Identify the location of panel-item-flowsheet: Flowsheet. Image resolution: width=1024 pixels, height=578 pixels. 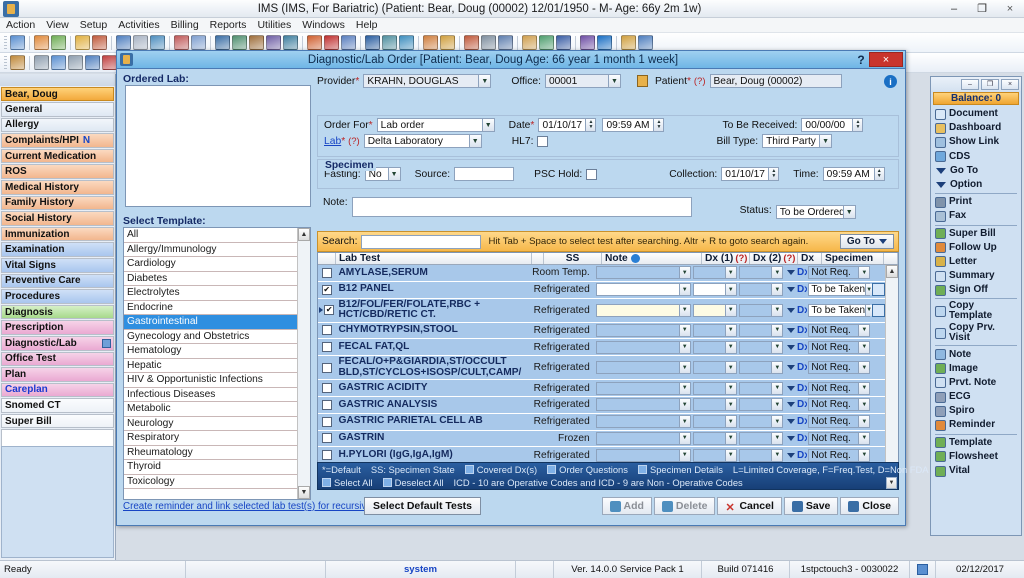
(976, 457).